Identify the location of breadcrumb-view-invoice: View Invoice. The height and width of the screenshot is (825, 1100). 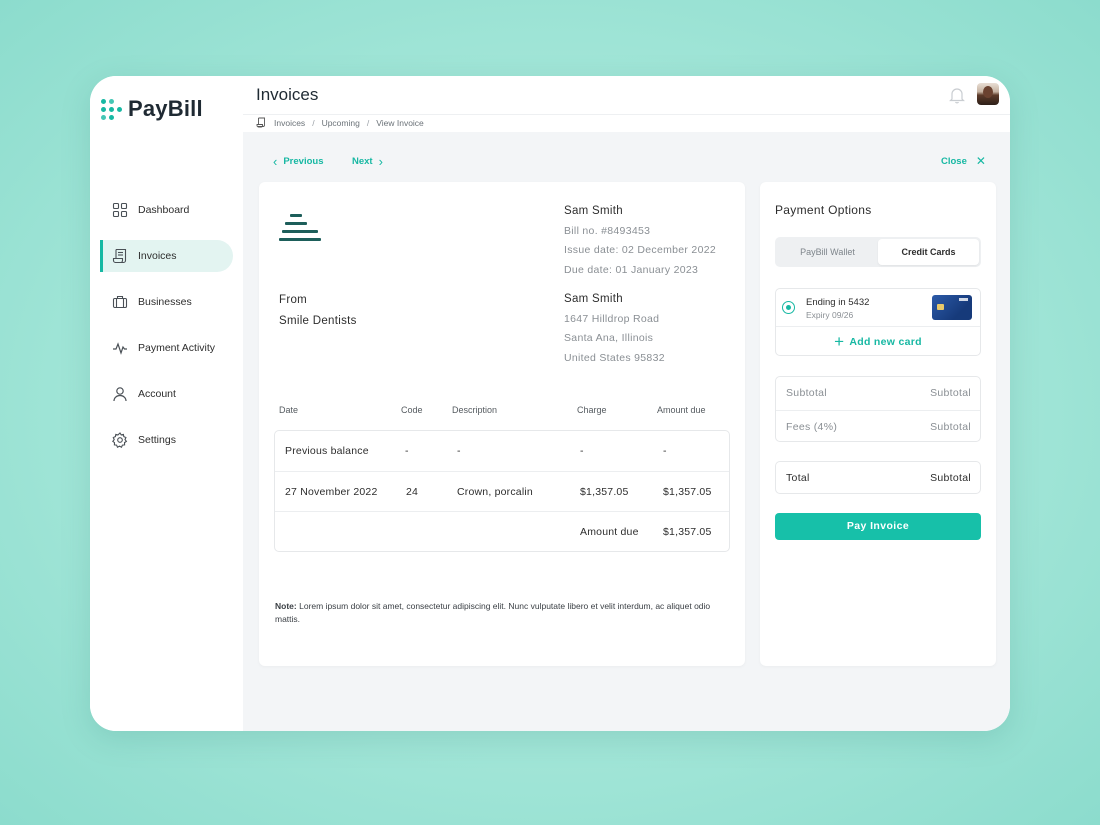
(400, 122).